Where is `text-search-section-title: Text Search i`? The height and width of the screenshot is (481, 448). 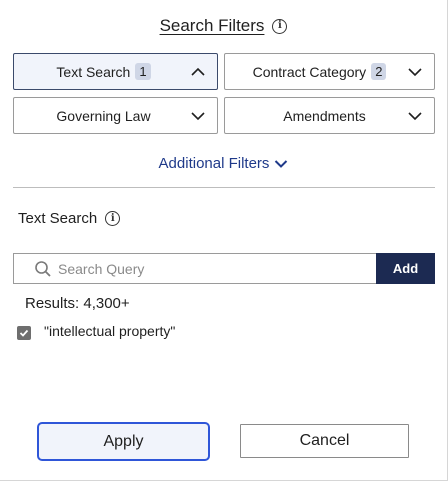
text-search-section-title: Text Search i is located at coordinates (69, 218).